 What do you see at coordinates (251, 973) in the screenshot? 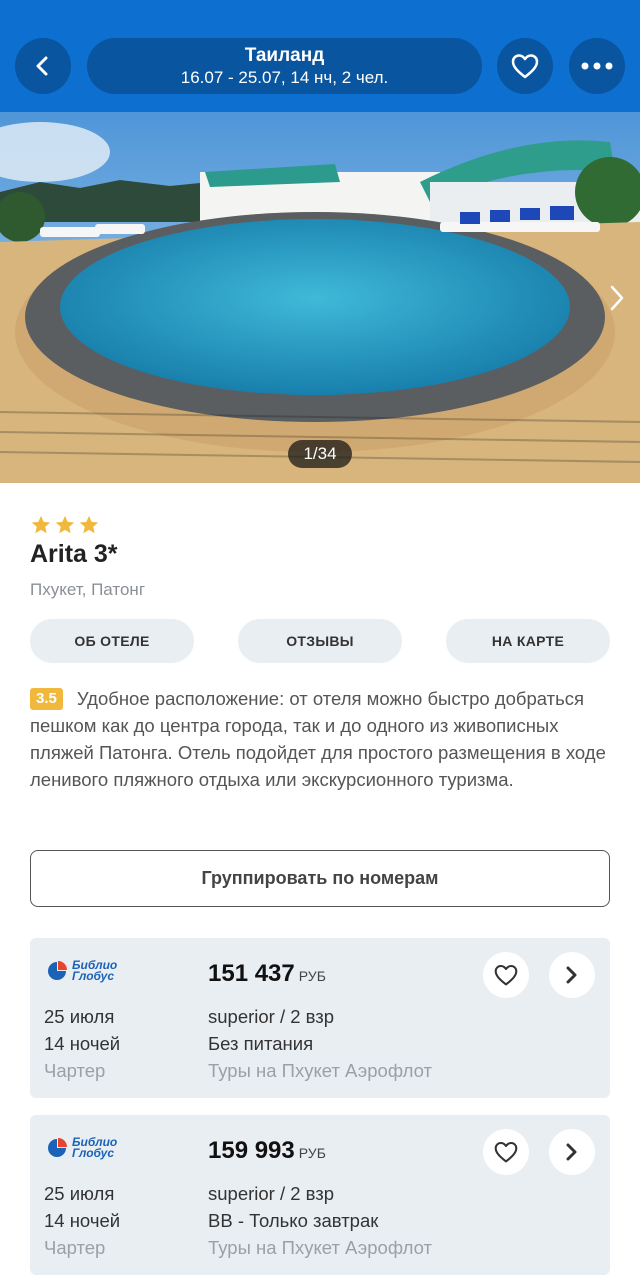
I see `price-value: 151 437` at bounding box center [251, 973].